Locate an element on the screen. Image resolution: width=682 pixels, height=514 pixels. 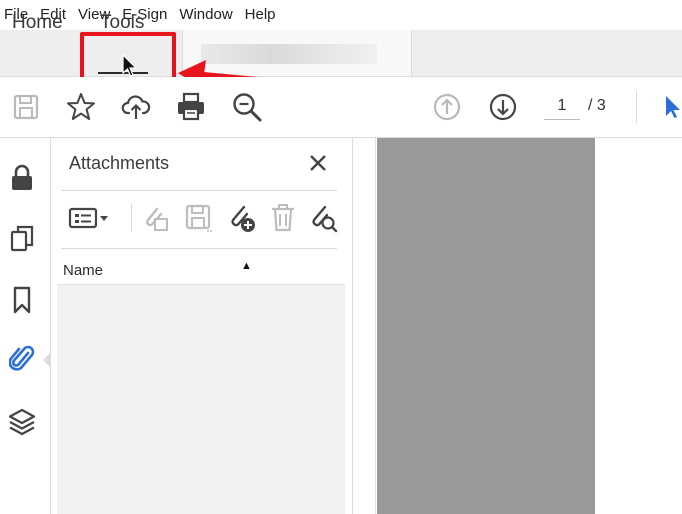
menu-window: Window is located at coordinates (205, 15).